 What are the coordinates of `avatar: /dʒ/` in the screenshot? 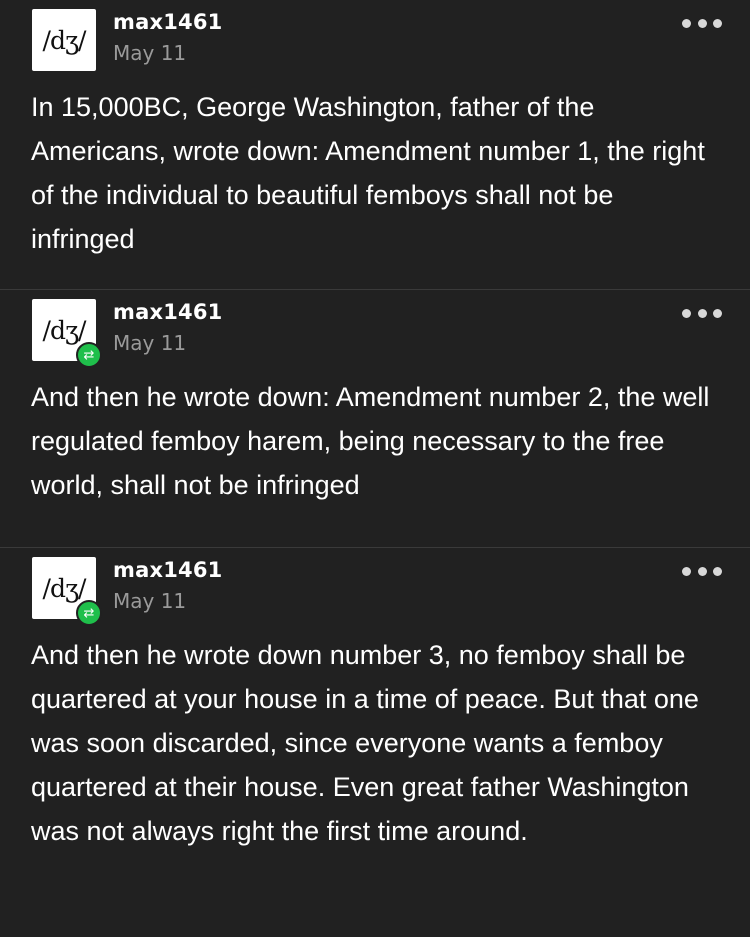 It's located at (64, 40).